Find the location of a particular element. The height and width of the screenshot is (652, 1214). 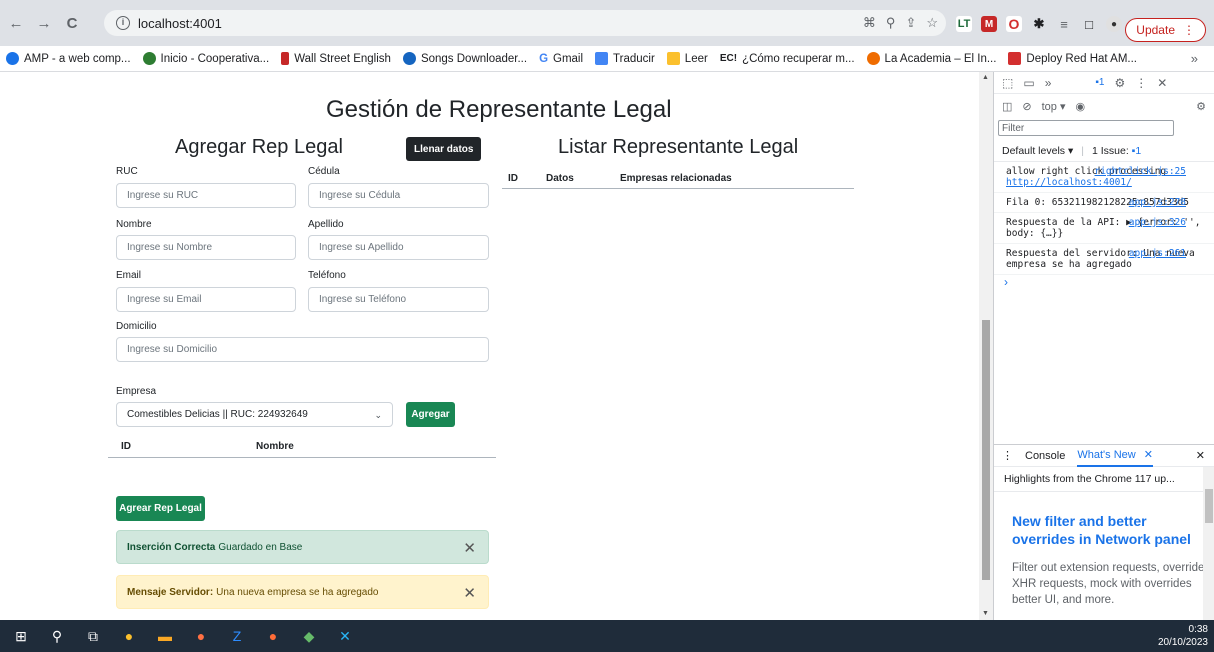

domicilio-input: Ingrese su Domicilio is located at coordinates (302, 349).